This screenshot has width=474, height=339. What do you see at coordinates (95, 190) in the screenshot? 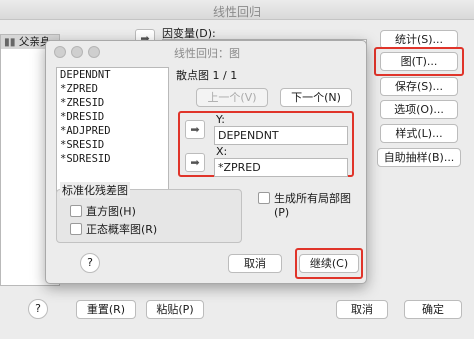
I see `std-resid-title: 标准化残差图` at bounding box center [95, 190].